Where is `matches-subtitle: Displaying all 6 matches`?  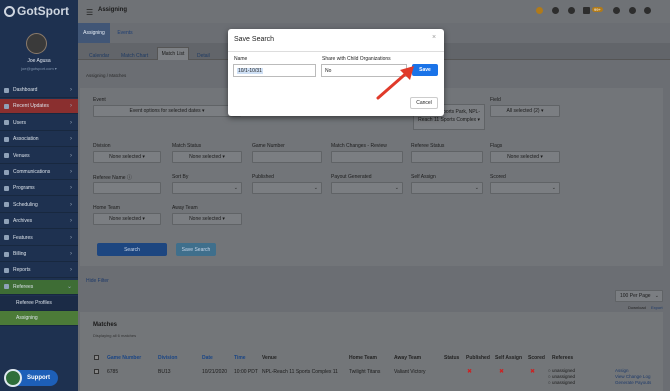 matches-subtitle: Displaying all 6 matches is located at coordinates (115, 335).